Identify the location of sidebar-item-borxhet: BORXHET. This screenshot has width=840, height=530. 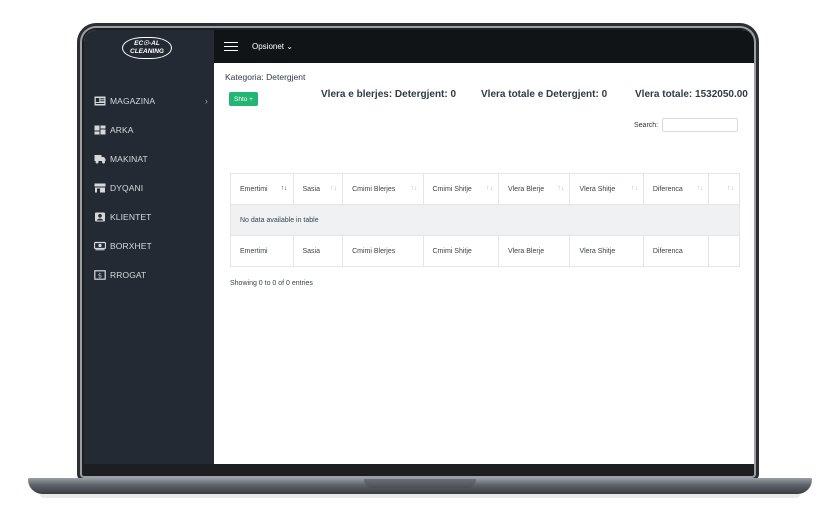
(153, 245).